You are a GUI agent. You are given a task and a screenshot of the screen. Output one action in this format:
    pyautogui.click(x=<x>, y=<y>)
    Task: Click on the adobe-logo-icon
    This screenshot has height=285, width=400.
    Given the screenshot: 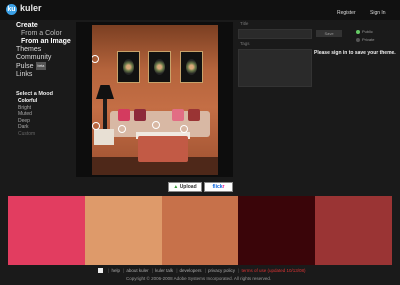 What is the action you would take?
    pyautogui.click(x=100, y=271)
    